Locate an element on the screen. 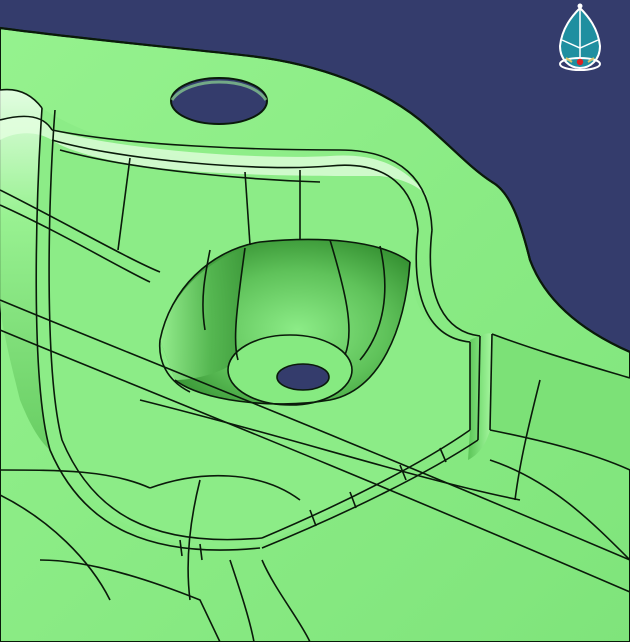  mounting-hole is located at coordinates (219, 101).